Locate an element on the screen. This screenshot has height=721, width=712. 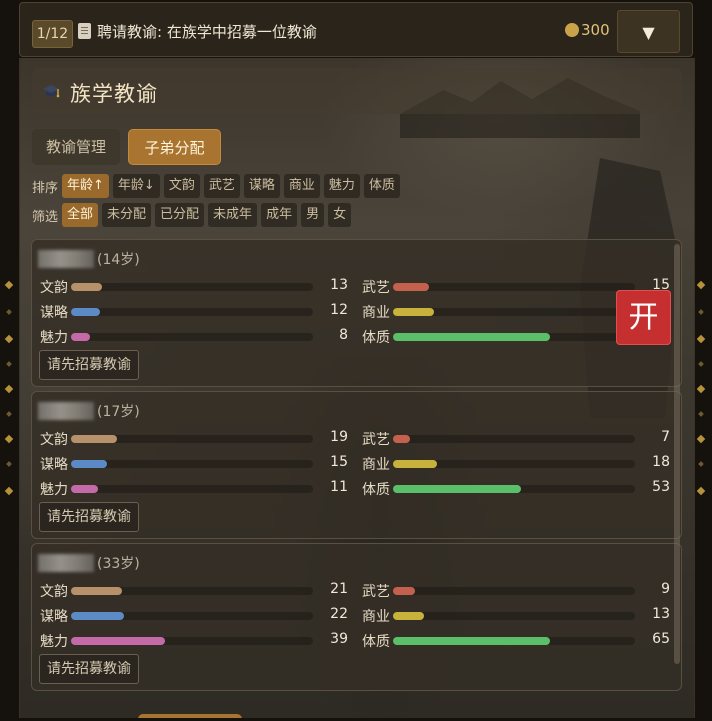
stat-tizhi: 体质 65 is located at coordinates (522, 641).